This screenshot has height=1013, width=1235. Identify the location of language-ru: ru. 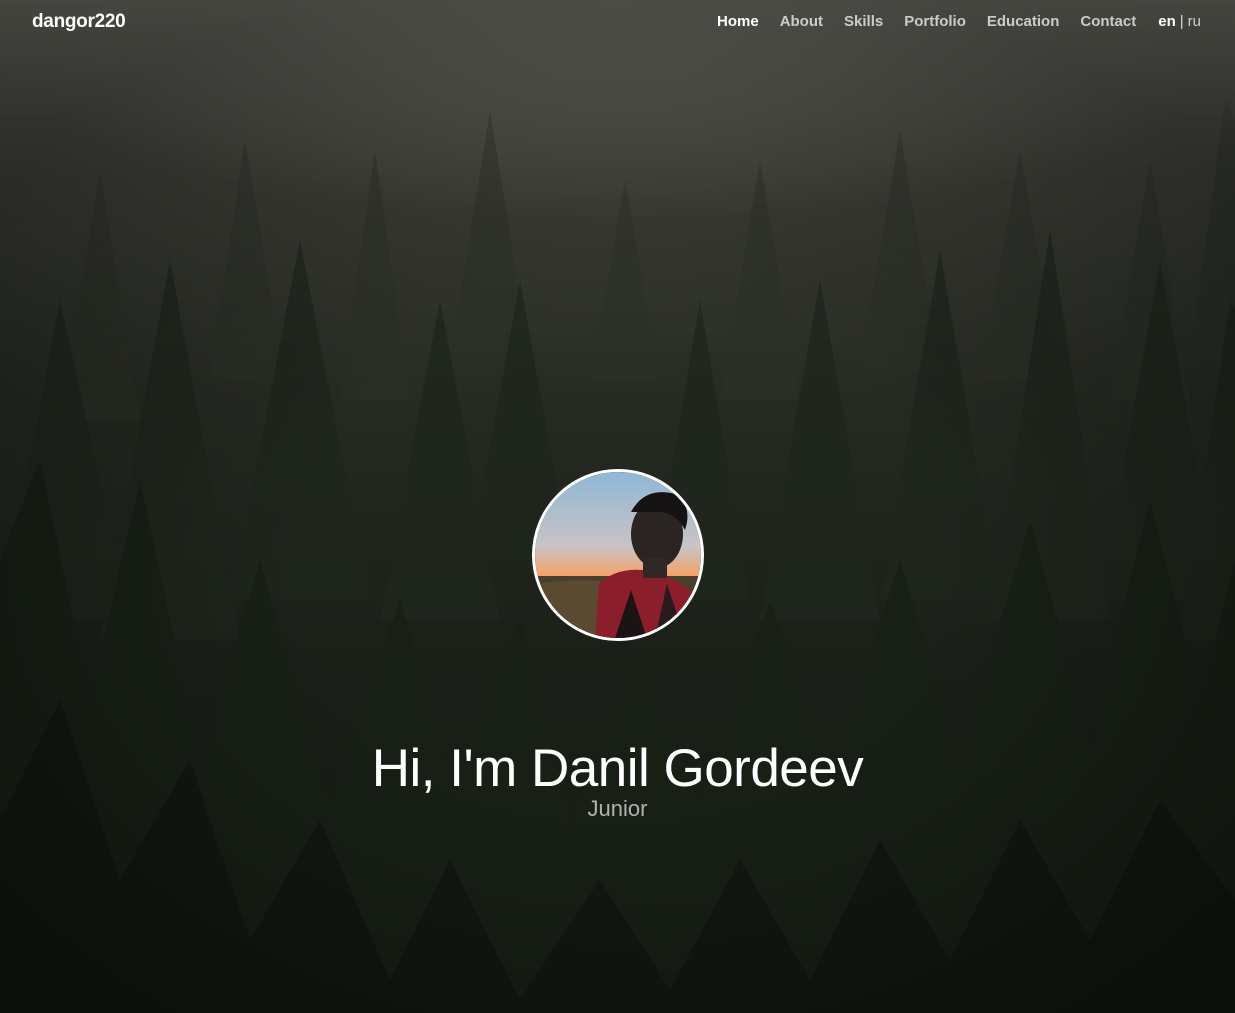
(1194, 21).